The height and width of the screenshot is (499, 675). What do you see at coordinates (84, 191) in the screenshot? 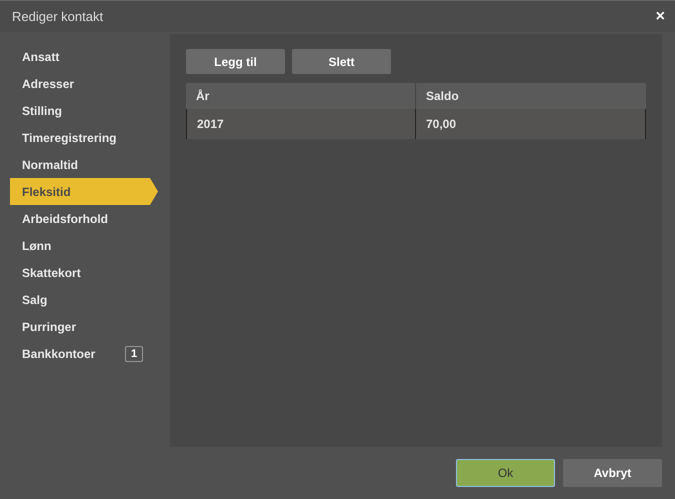
I see `sidebar-item: Fleksitid` at bounding box center [84, 191].